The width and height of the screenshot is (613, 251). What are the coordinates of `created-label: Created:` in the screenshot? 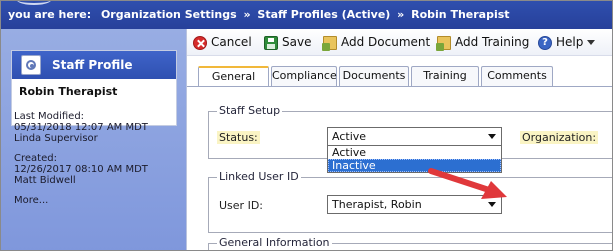 It's located at (35, 158).